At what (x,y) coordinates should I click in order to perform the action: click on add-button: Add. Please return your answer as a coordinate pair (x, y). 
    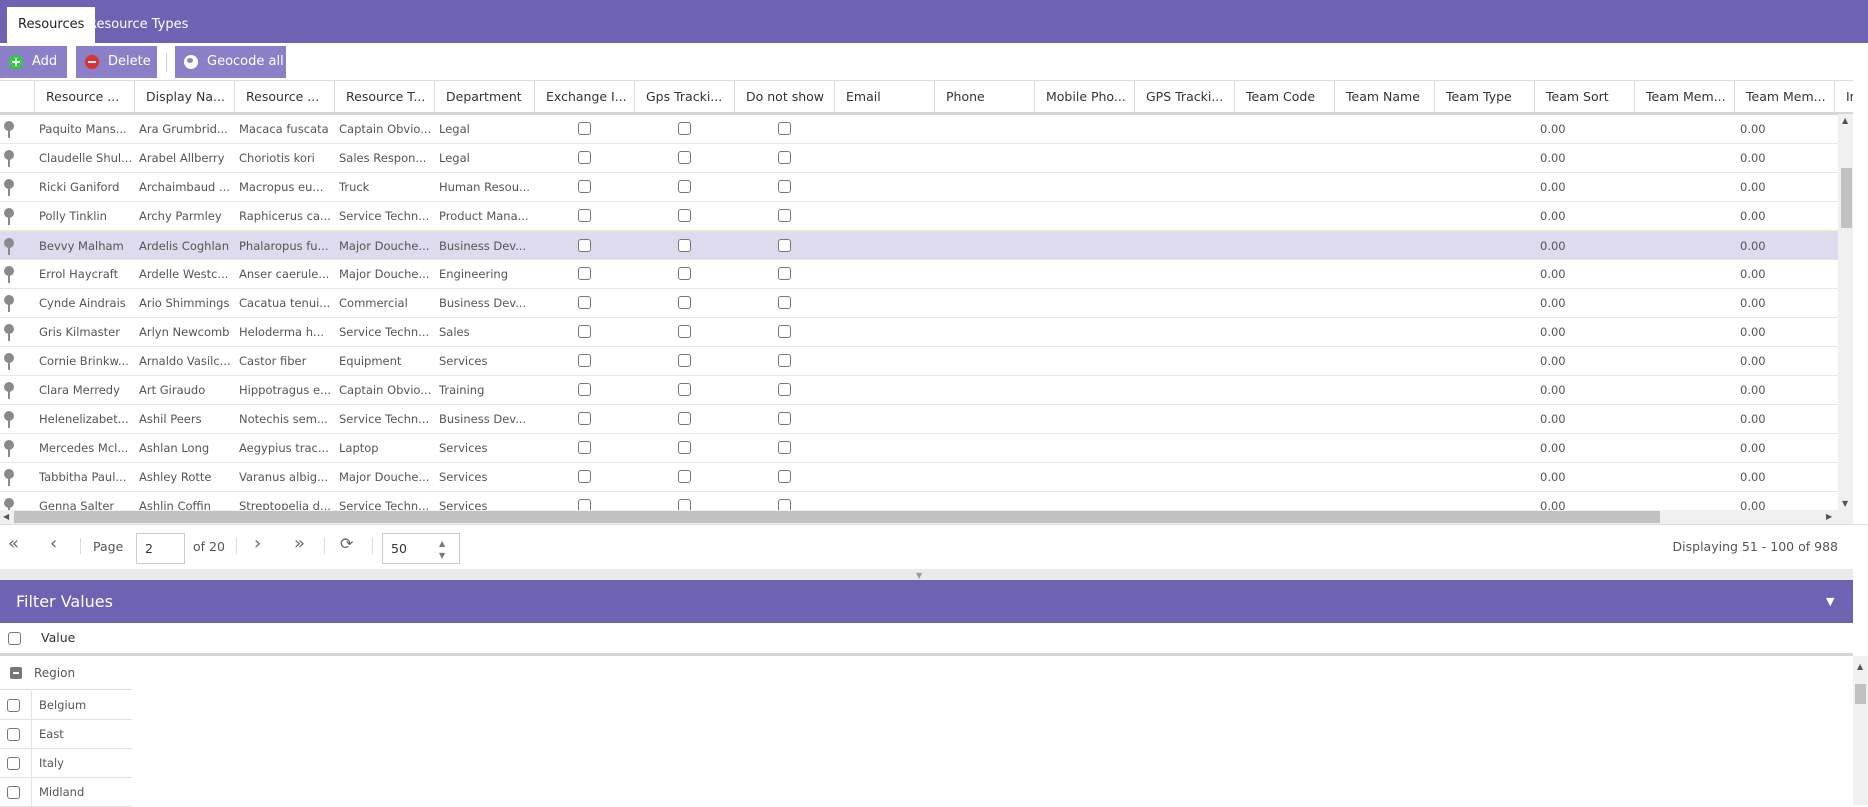
    Looking at the image, I should click on (33, 62).